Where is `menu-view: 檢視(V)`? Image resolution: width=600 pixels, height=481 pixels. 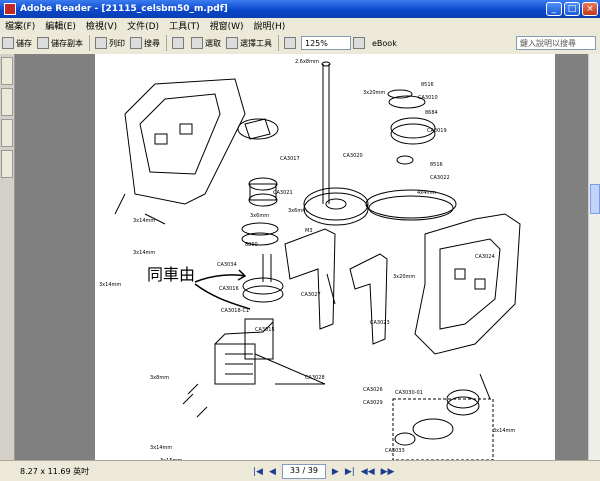 menu-view: 檢視(V) is located at coordinates (101, 25).